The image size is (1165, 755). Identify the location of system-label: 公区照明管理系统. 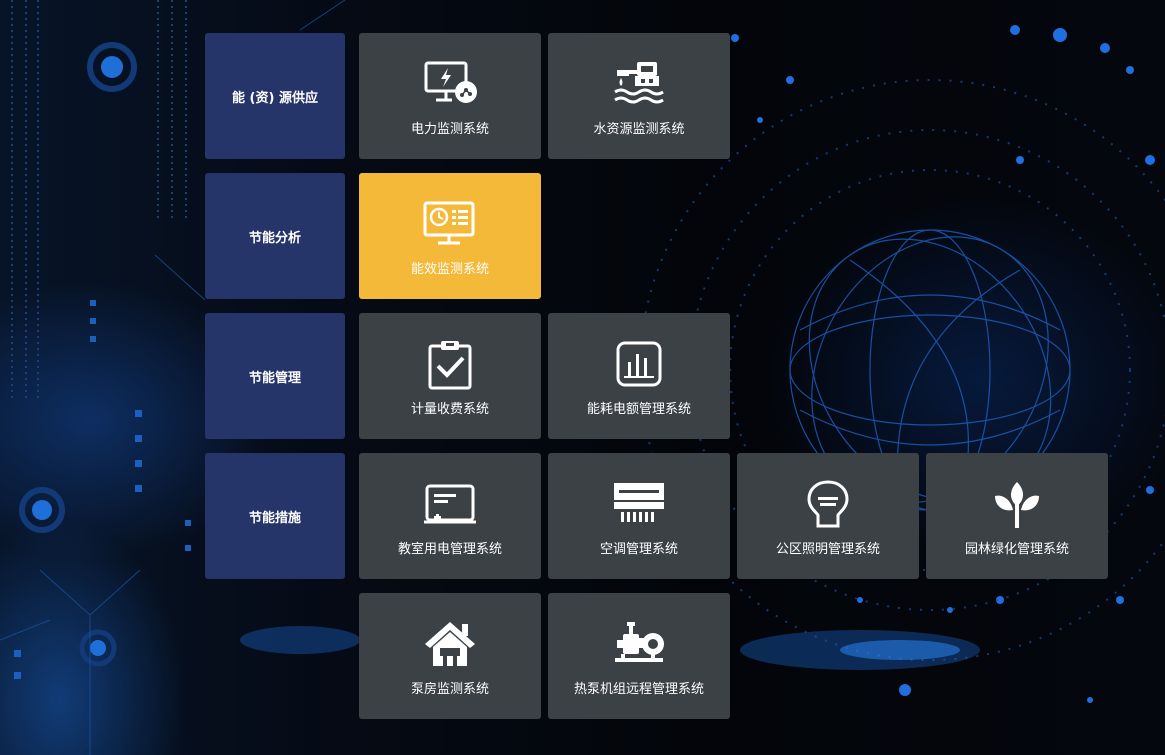
(827, 549).